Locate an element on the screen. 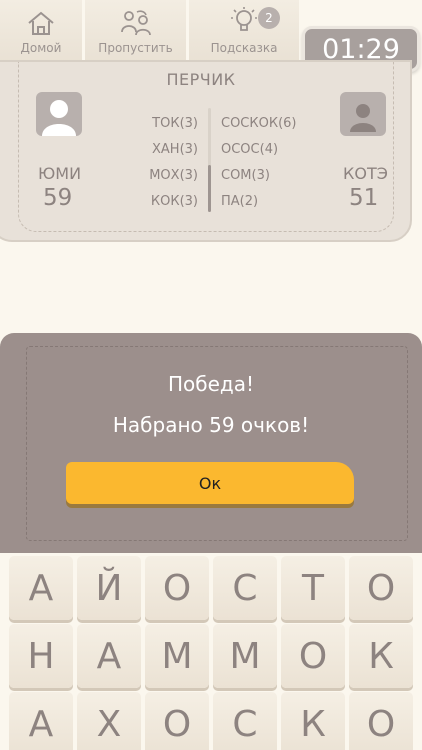 This screenshot has height=750, width=422. left-player-score: 59 is located at coordinates (58, 198).